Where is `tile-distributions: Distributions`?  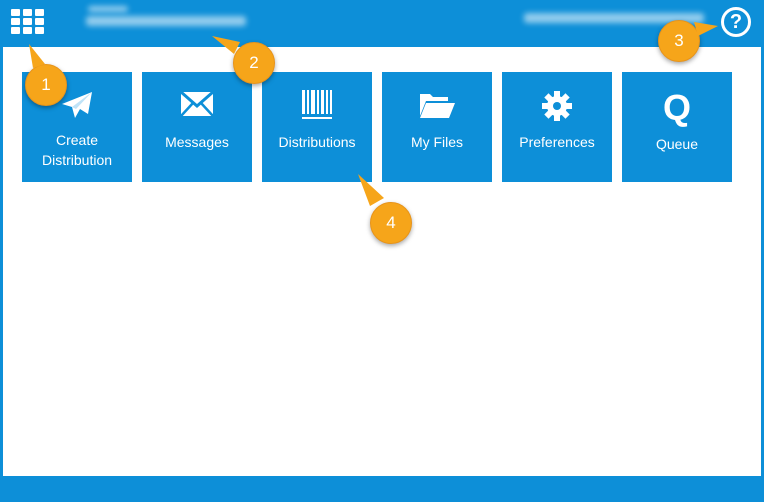 tile-distributions: Distributions is located at coordinates (317, 127).